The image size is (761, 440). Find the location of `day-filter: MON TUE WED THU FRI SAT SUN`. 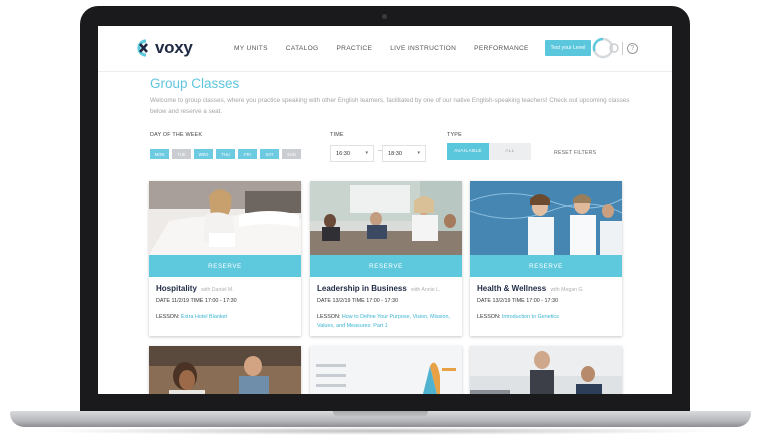

day-filter: MON TUE WED THU FRI SAT SUN is located at coordinates (225, 154).